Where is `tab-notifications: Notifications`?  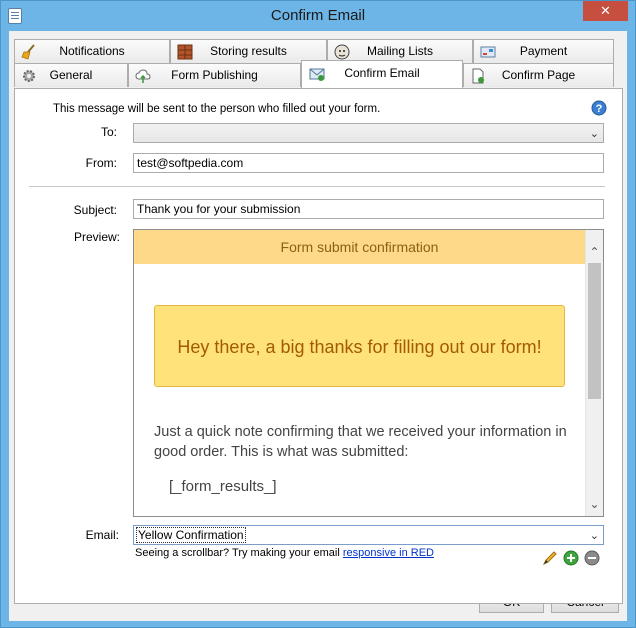 tab-notifications: Notifications is located at coordinates (92, 51).